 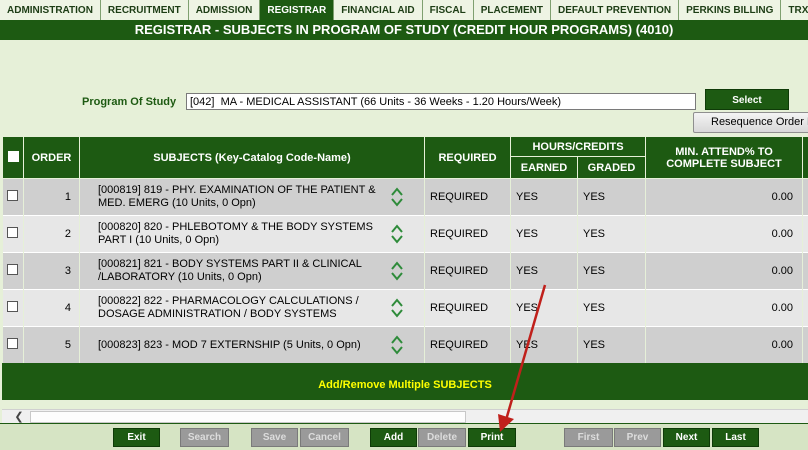 I want to click on scrollbar-thumb, so click(x=248, y=417).